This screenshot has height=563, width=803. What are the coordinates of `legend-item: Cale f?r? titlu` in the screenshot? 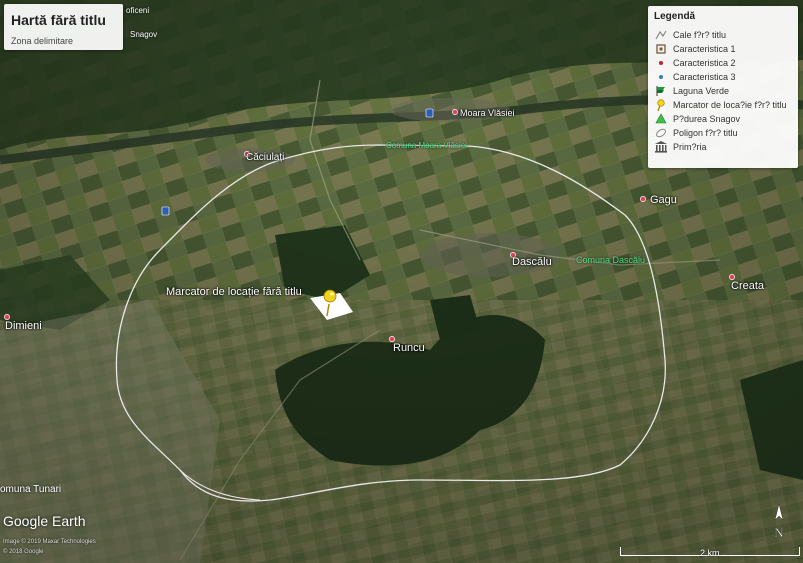 It's located at (690, 35).